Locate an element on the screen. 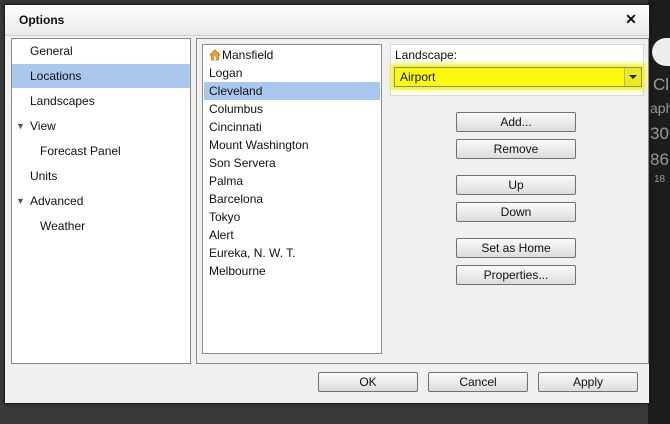 The image size is (670, 424). down-button: Down is located at coordinates (516, 212).